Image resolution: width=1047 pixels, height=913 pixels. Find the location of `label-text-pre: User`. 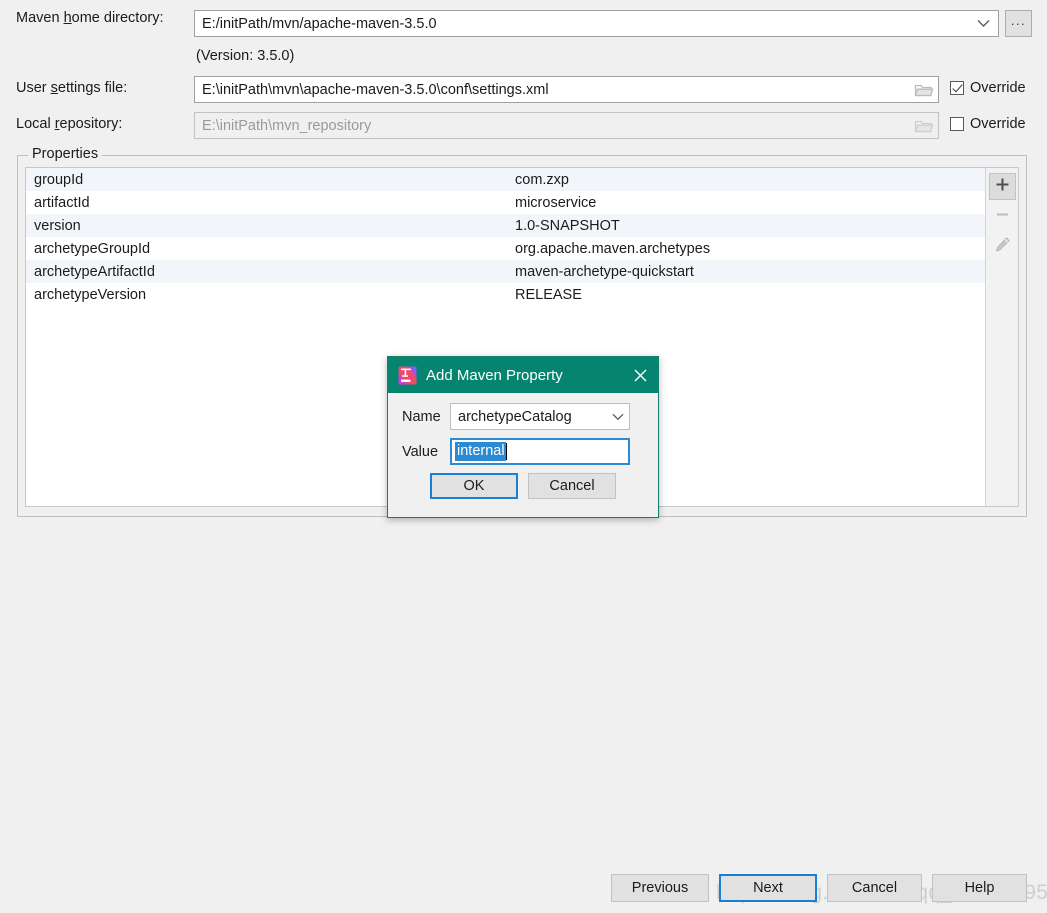

label-text-pre: User is located at coordinates (33, 88).